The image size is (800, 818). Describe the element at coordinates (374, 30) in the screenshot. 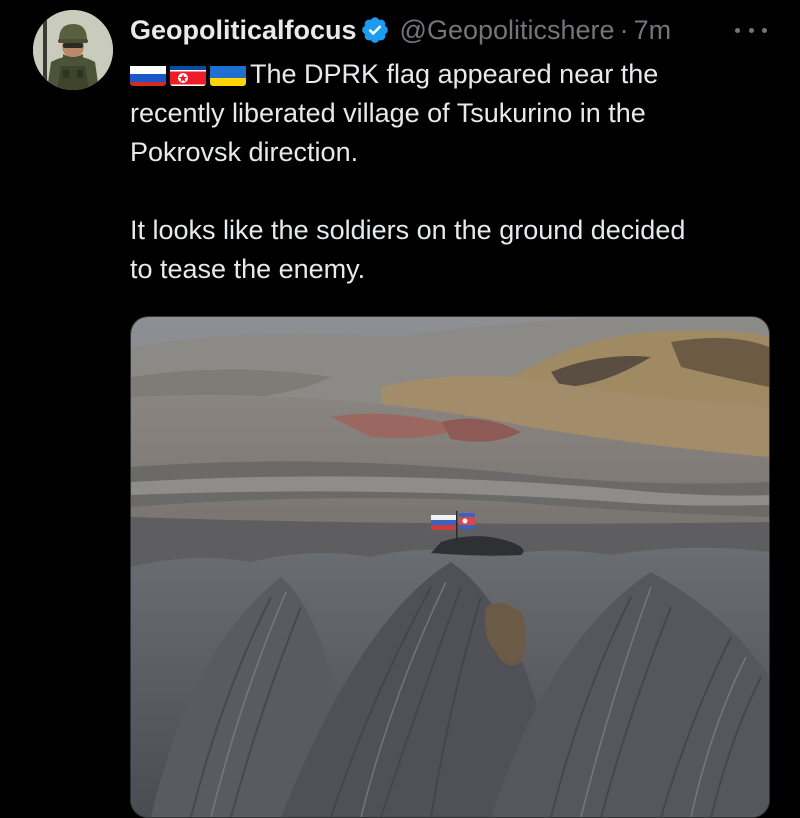

I see `verified-badge-icon` at that location.